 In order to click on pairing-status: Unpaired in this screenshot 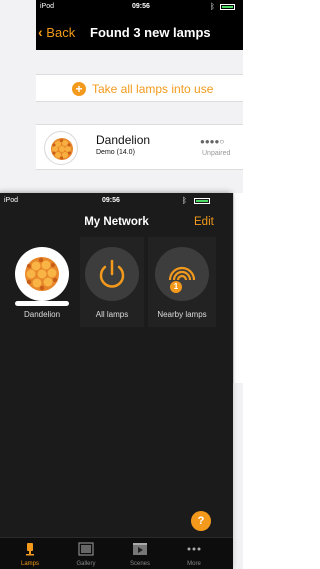, I will do `click(216, 153)`.